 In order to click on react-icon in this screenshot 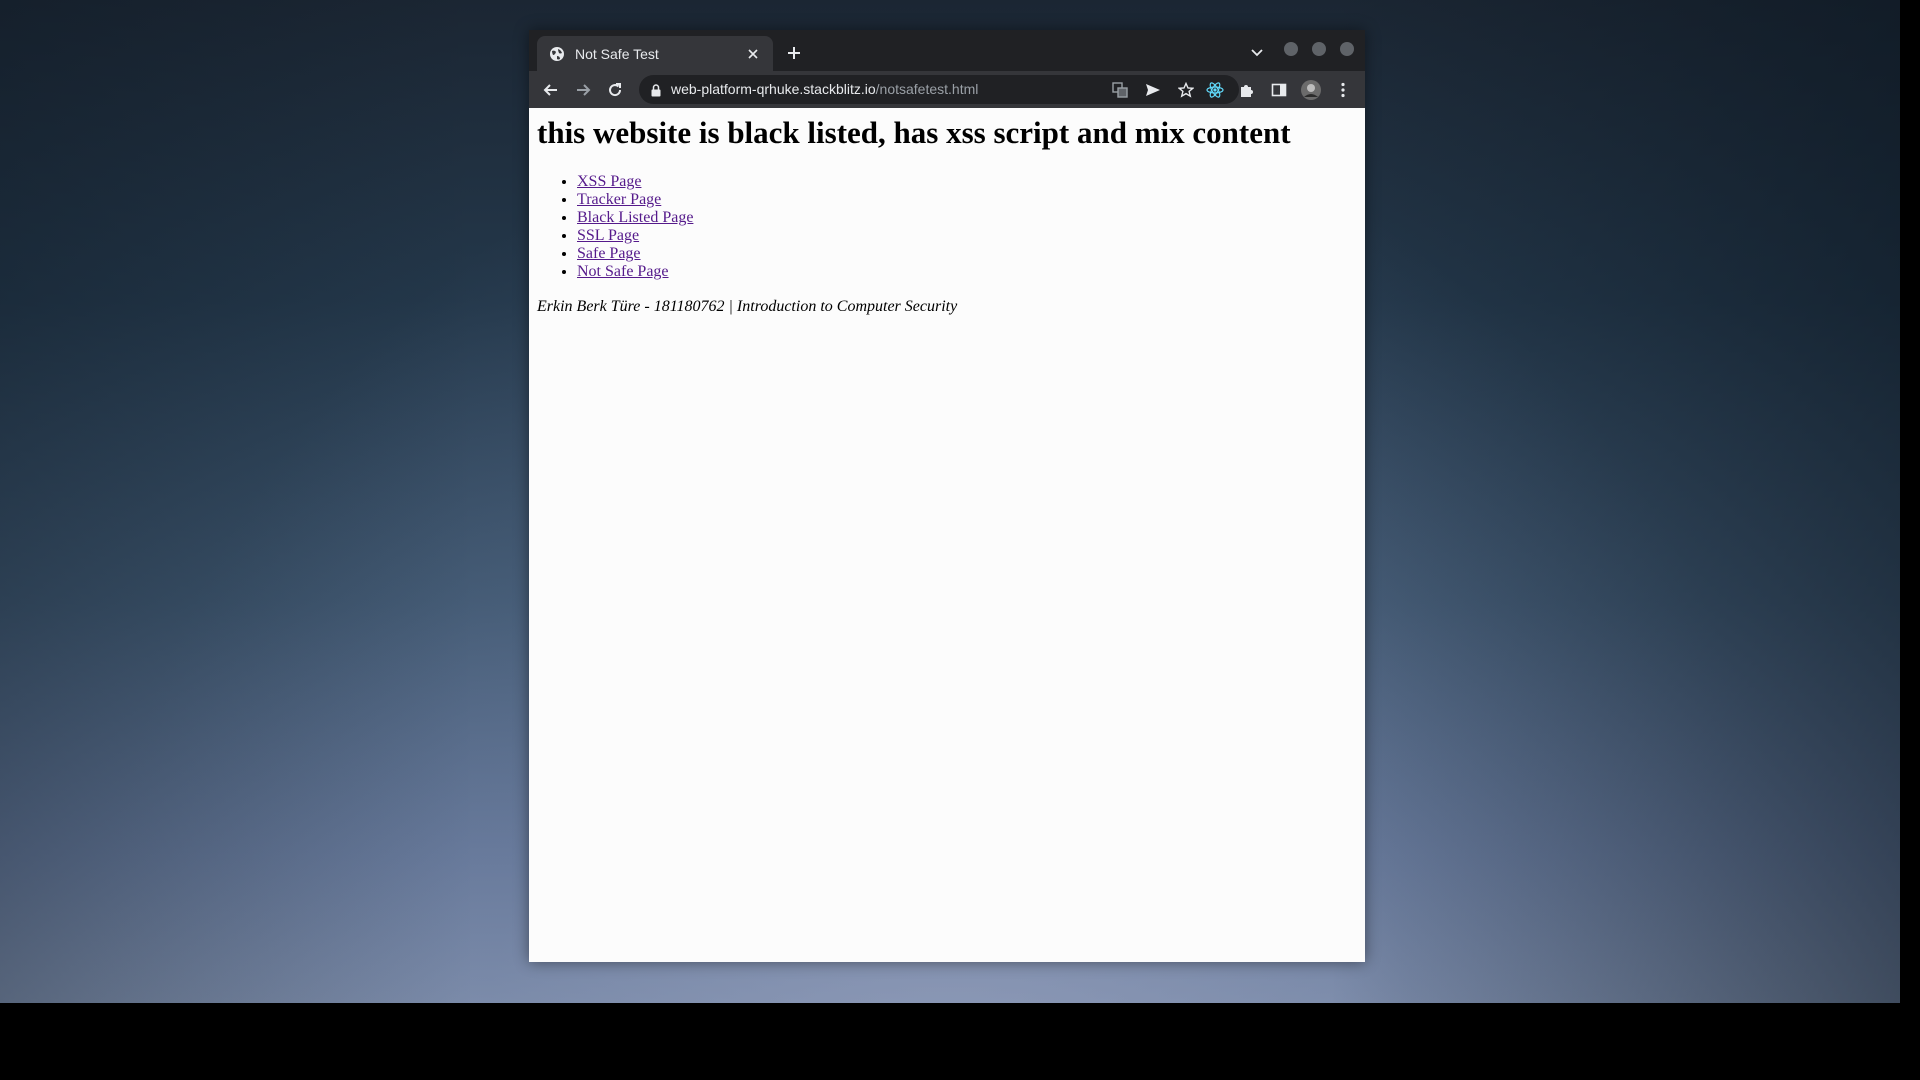, I will do `click(1215, 90)`.